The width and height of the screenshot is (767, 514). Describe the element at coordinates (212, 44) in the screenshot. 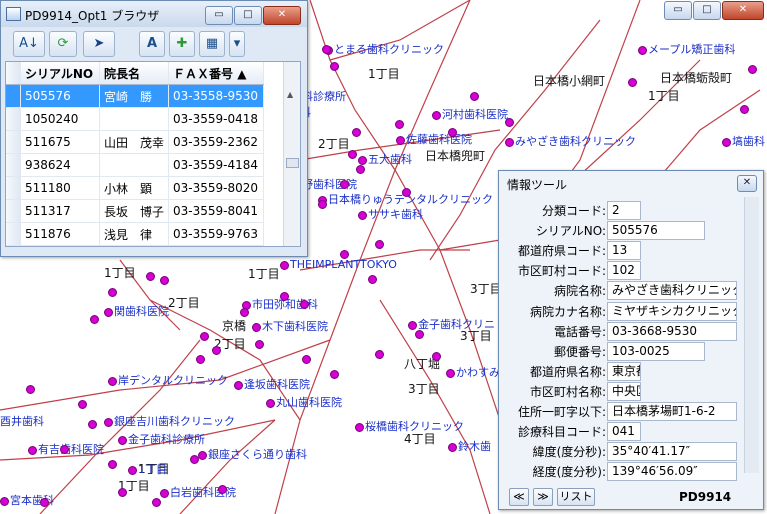

I see `grid-icon: ▦` at that location.